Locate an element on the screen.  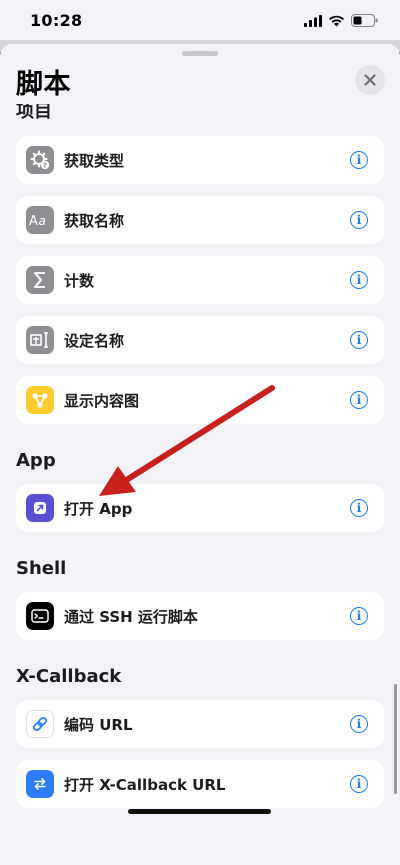
cellular-signal-icon is located at coordinates (313, 20).